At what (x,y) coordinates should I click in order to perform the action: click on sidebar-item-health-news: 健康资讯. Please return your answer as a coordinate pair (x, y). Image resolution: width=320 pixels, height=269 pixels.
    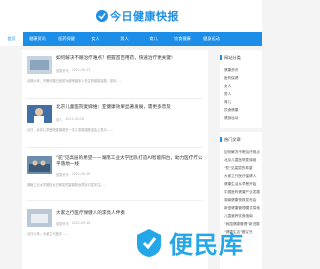
    Looking at the image, I should click on (242, 70).